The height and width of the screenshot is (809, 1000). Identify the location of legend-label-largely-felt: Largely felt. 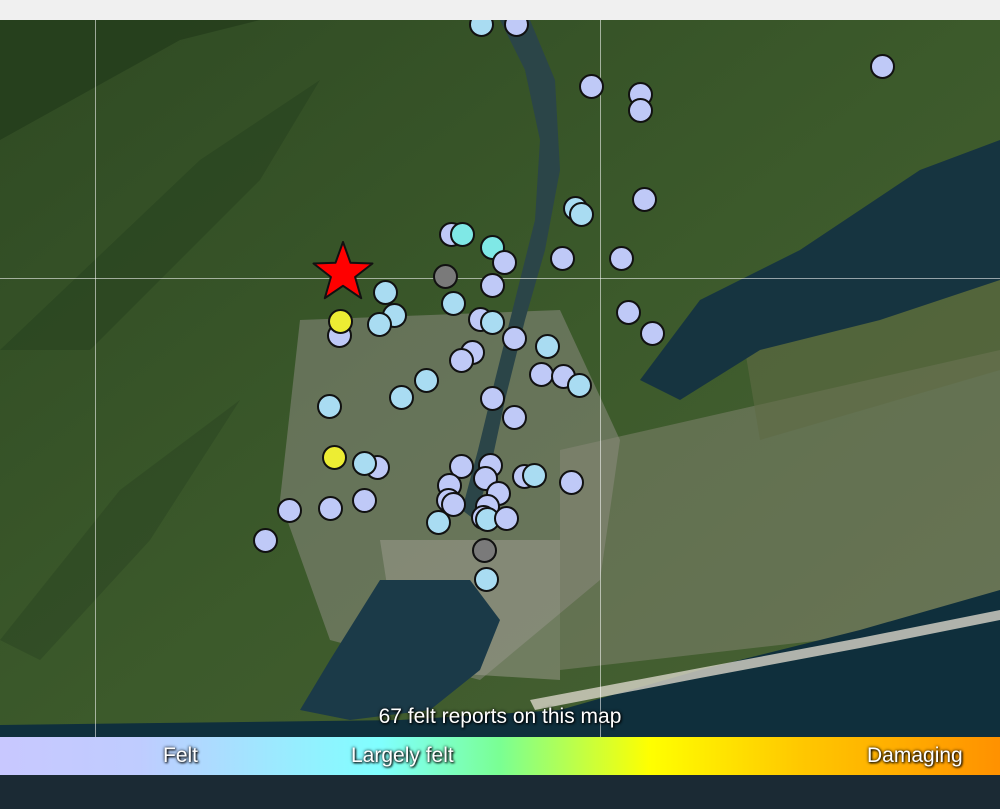
(402, 755).